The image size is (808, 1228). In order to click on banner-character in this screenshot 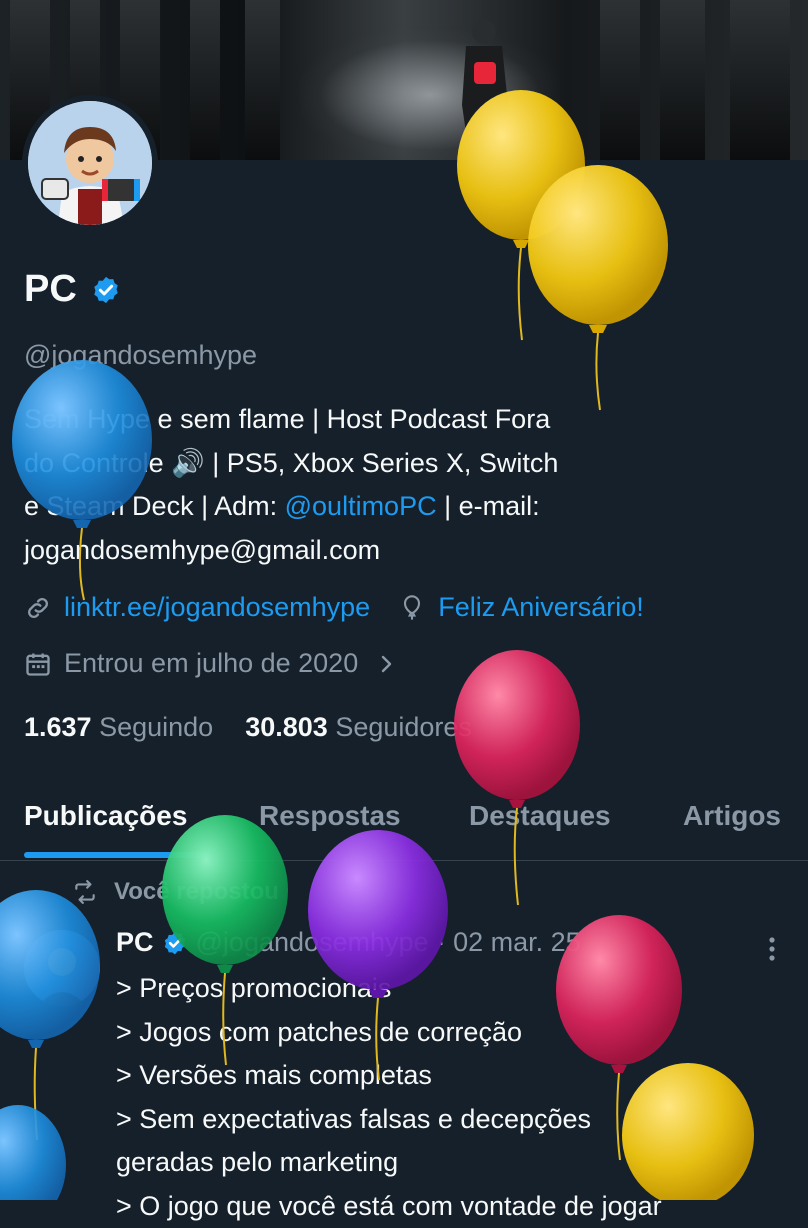, I will do `click(482, 85)`.